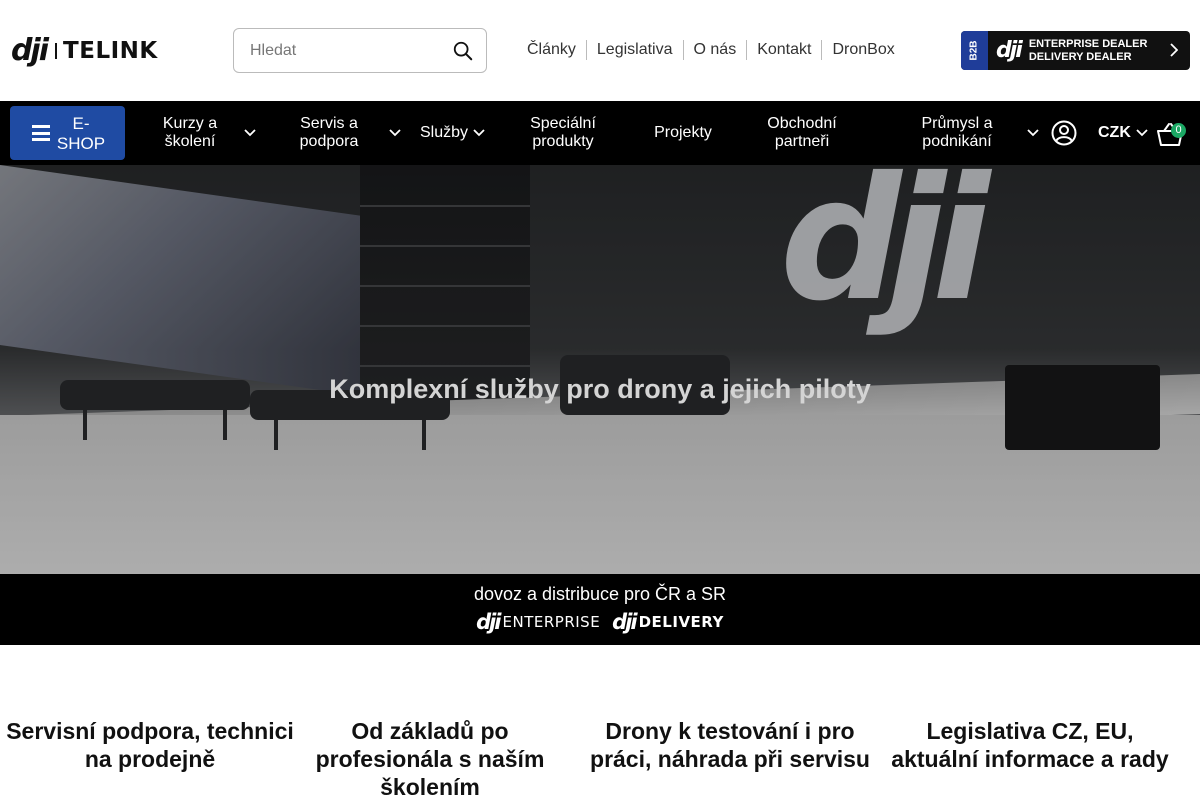 This screenshot has width=1200, height=800. I want to click on nav-item-servis: Servis a podpora, so click(329, 133).